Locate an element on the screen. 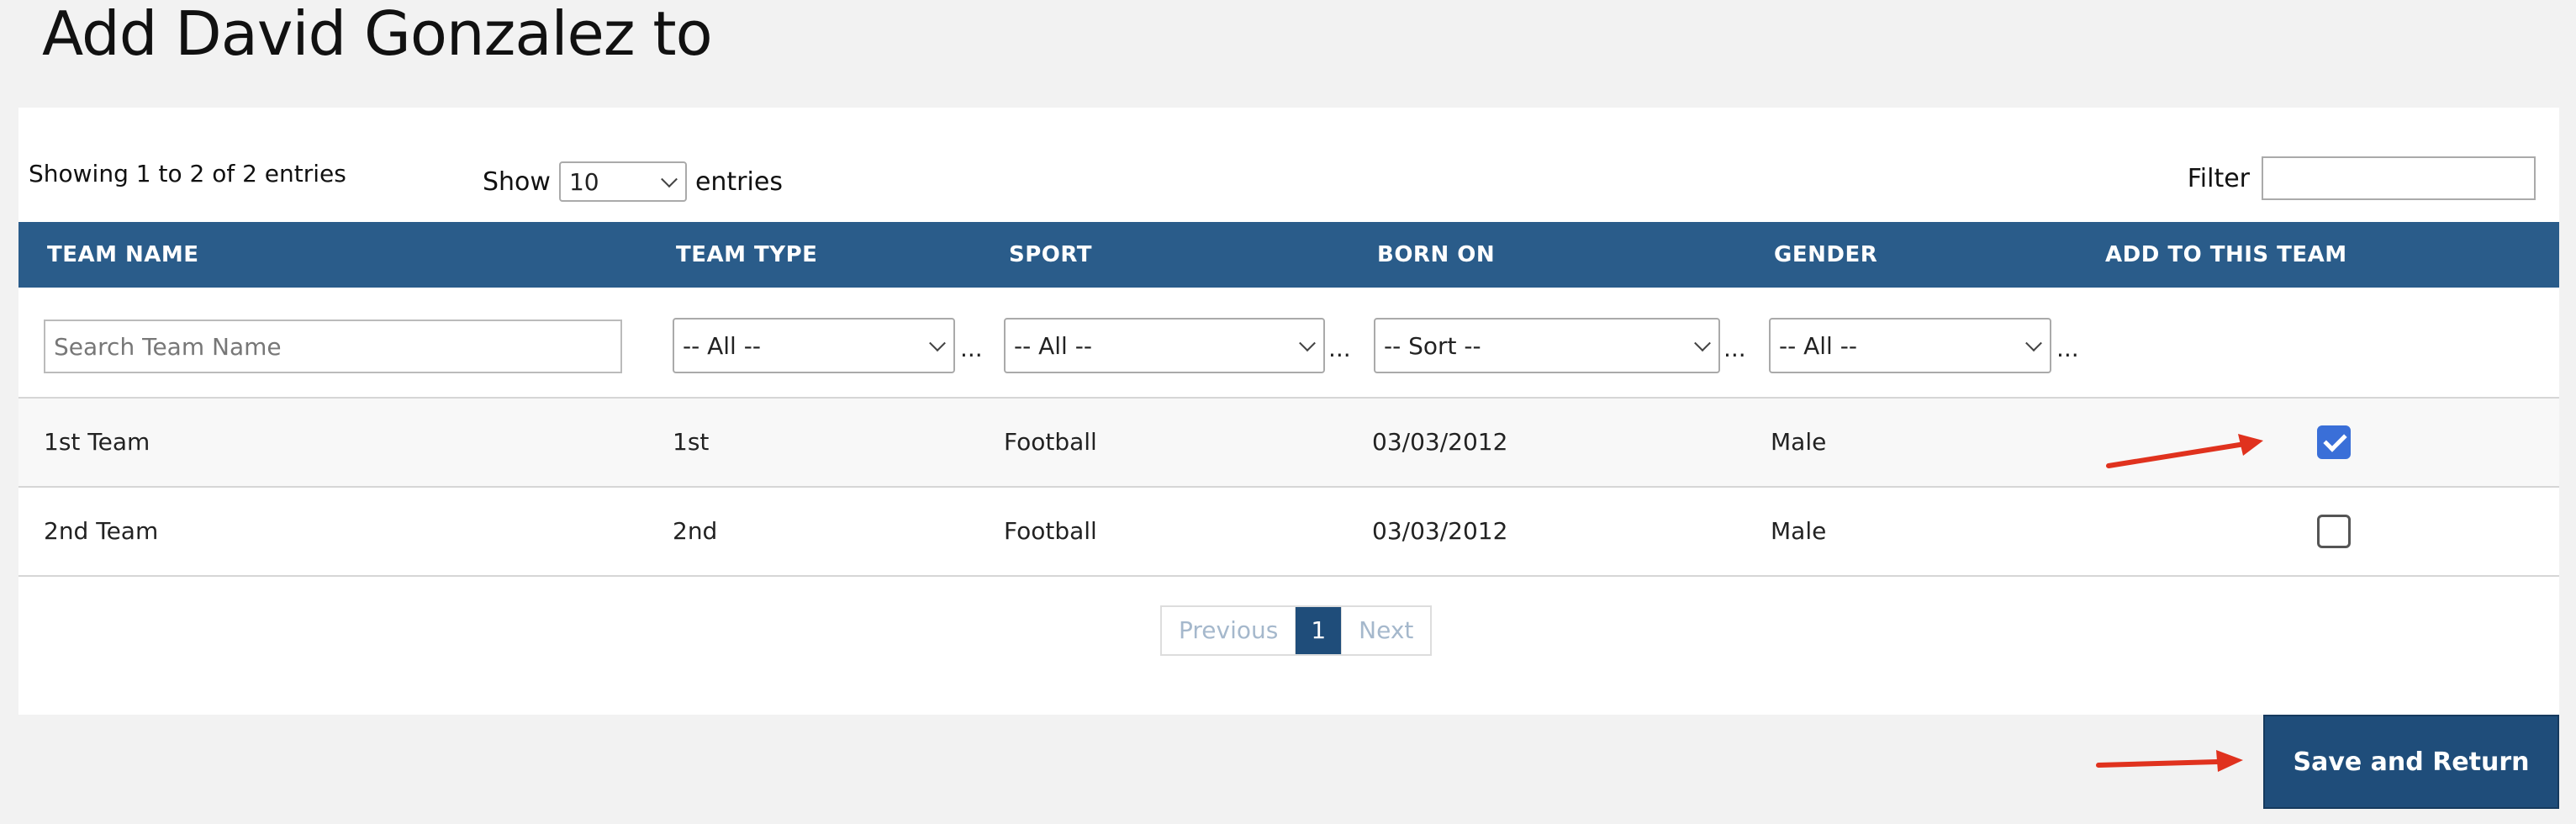 This screenshot has width=2576, height=824. born-on-sort-value: -- Sort -- is located at coordinates (1432, 345).